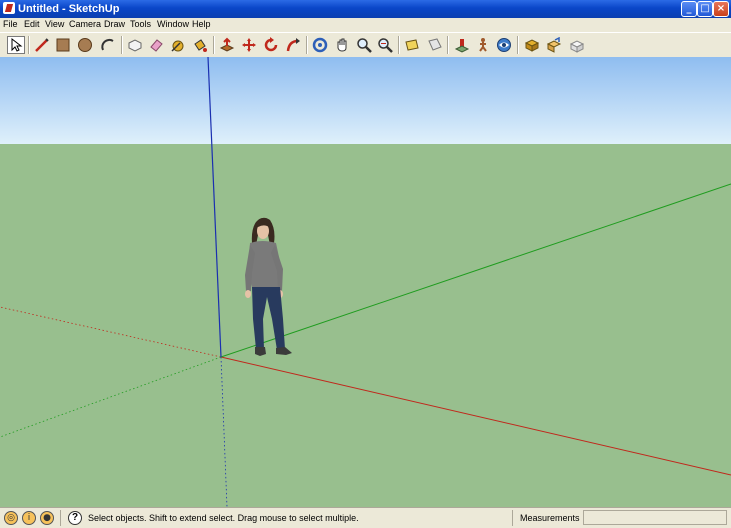 This screenshot has height=528, width=731. What do you see at coordinates (108, 45) in the screenshot?
I see `arc-tool-icon` at bounding box center [108, 45].